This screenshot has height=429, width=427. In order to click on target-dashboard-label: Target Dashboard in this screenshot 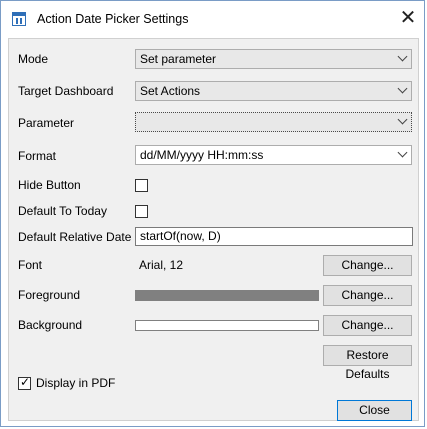, I will do `click(66, 91)`.